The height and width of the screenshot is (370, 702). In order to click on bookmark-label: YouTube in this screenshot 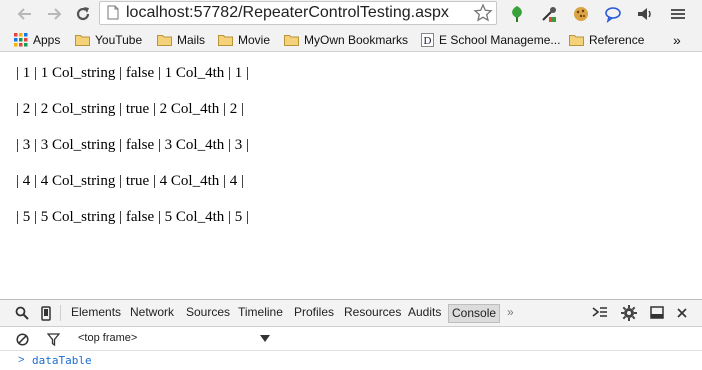, I will do `click(119, 40)`.